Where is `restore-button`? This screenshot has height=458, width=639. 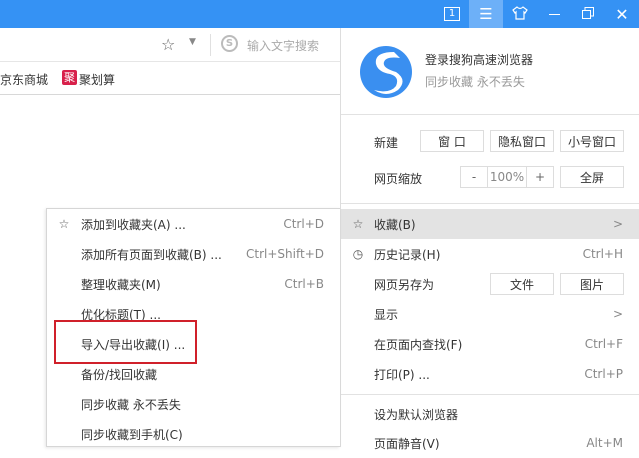
restore-button is located at coordinates (588, 14).